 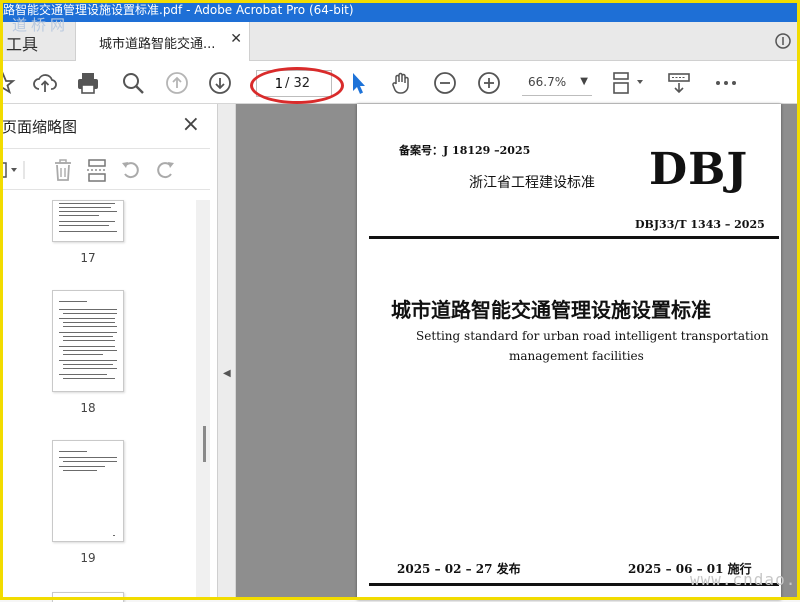 What do you see at coordinates (88, 258) in the screenshot?
I see `thumbnail-page-number: 17` at bounding box center [88, 258].